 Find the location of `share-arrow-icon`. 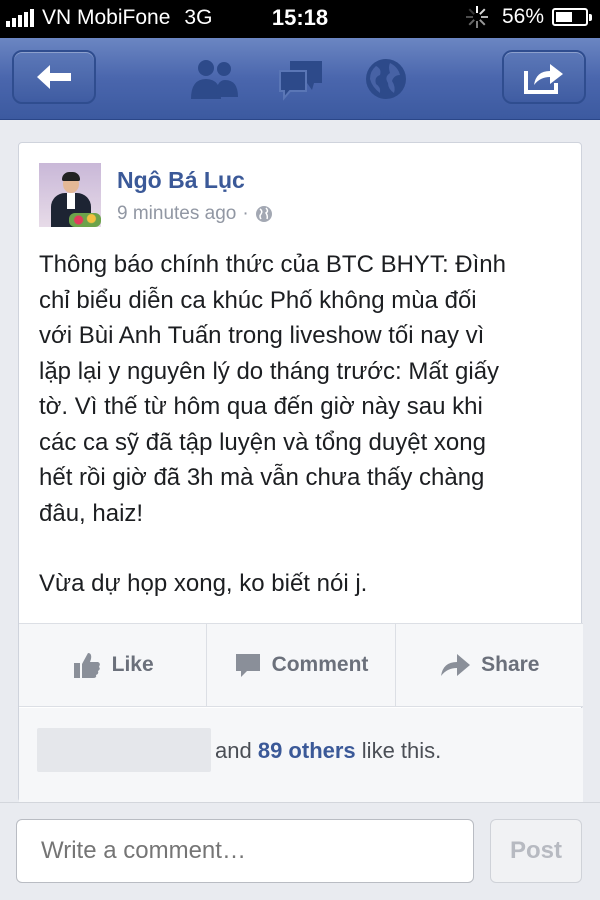

share-arrow-icon is located at coordinates (456, 665).